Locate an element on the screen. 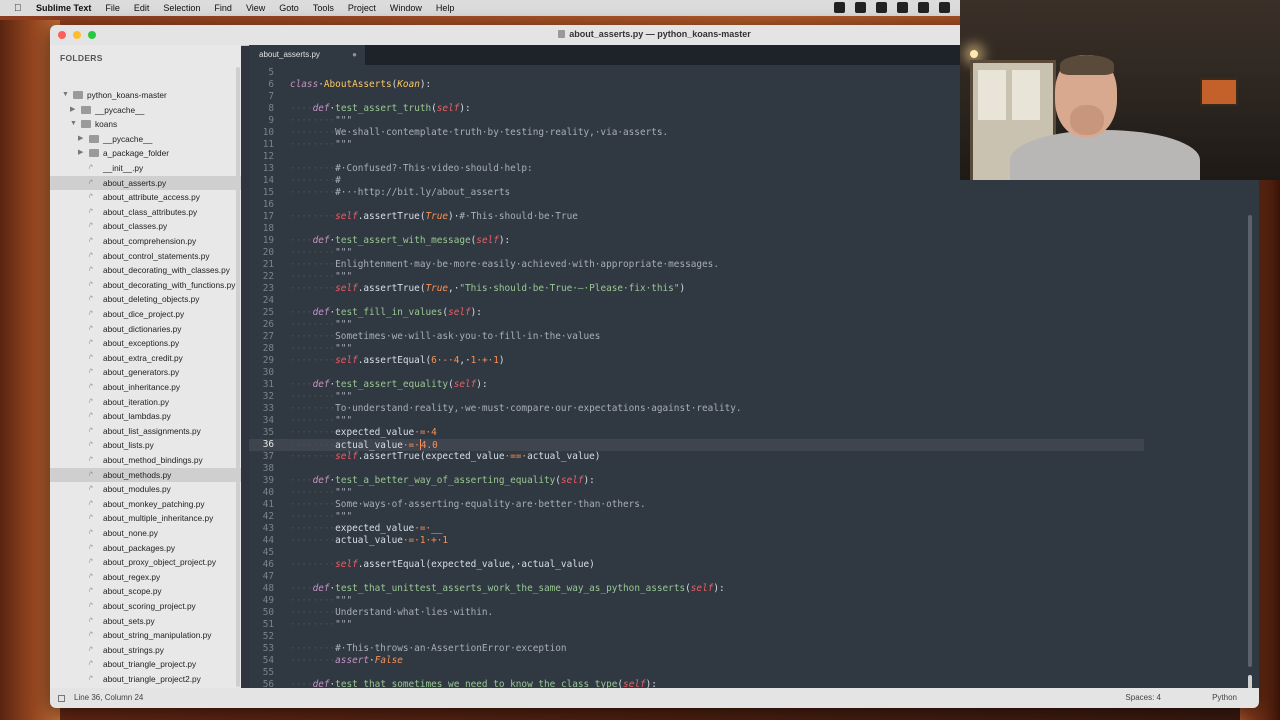 The height and width of the screenshot is (720, 1280). line-number: 55 is located at coordinates (261, 673).